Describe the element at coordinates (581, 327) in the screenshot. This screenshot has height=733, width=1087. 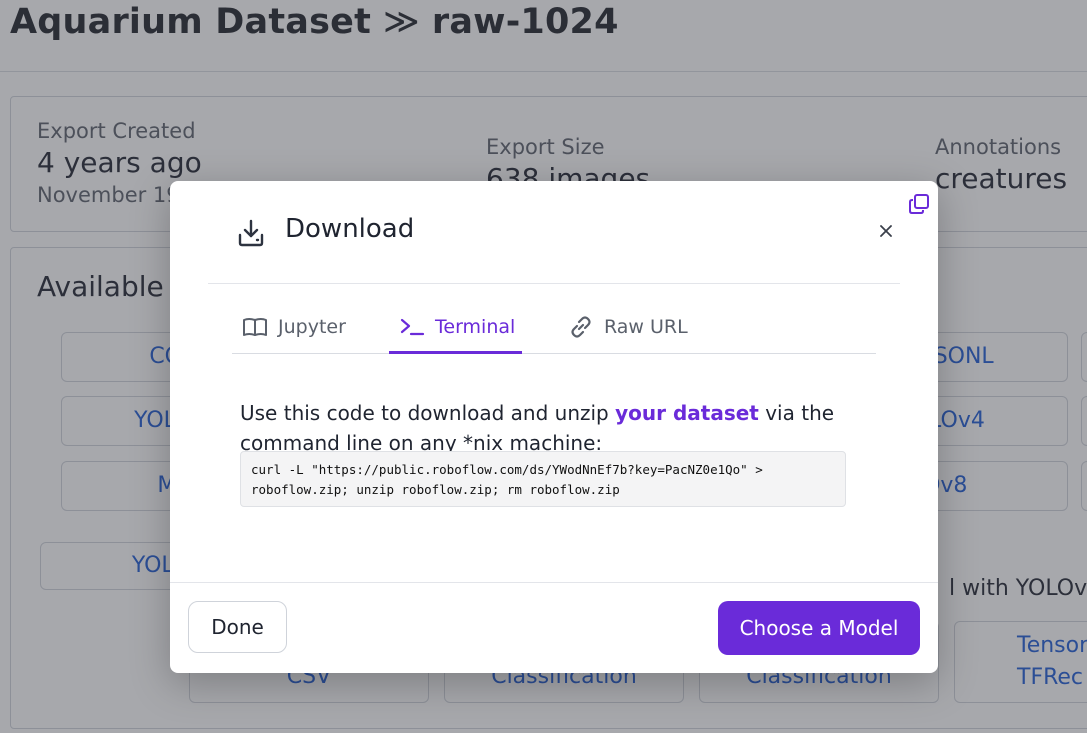
I see `link-icon` at that location.